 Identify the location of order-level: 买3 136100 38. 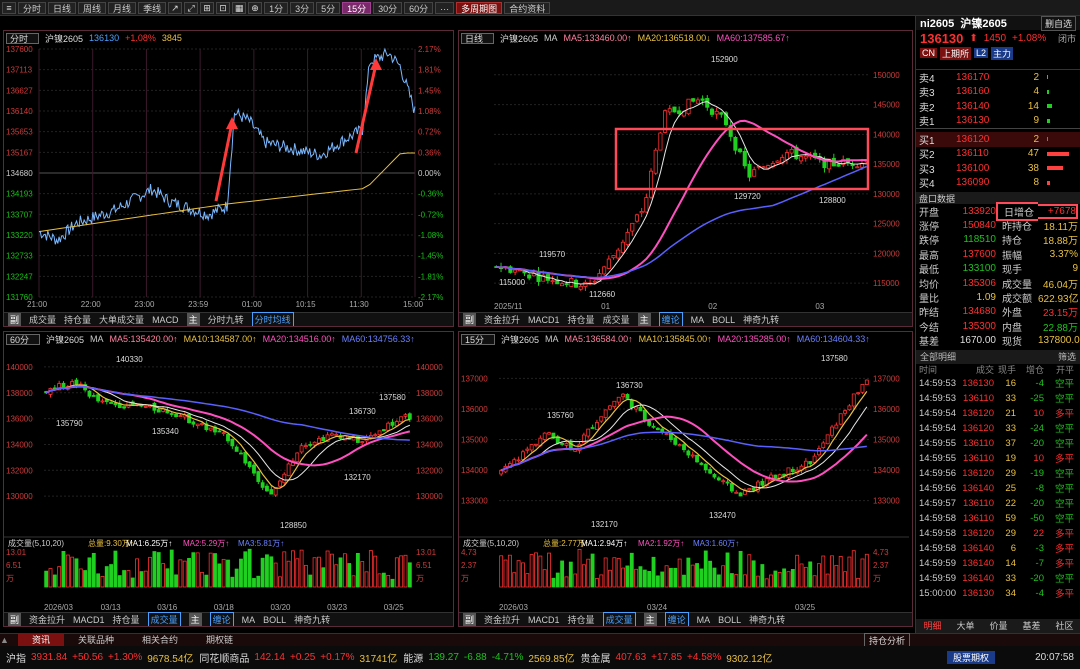
(998, 168).